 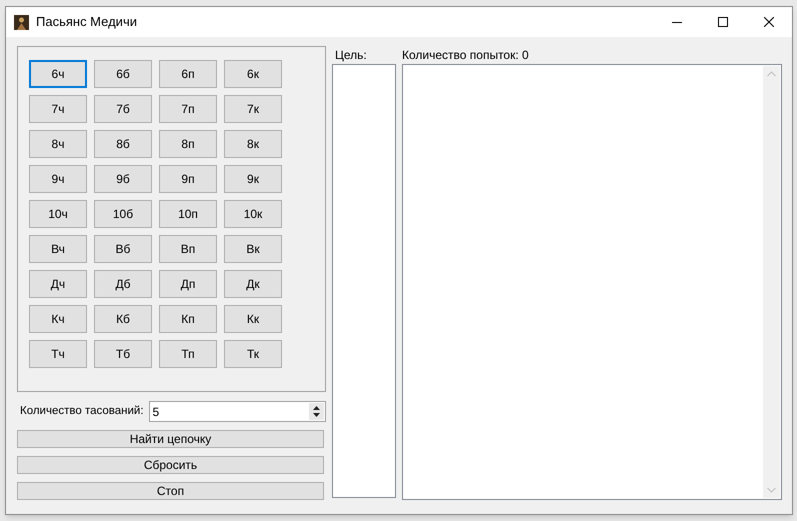 What do you see at coordinates (316, 411) in the screenshot?
I see `spin-arrows-icon` at bounding box center [316, 411].